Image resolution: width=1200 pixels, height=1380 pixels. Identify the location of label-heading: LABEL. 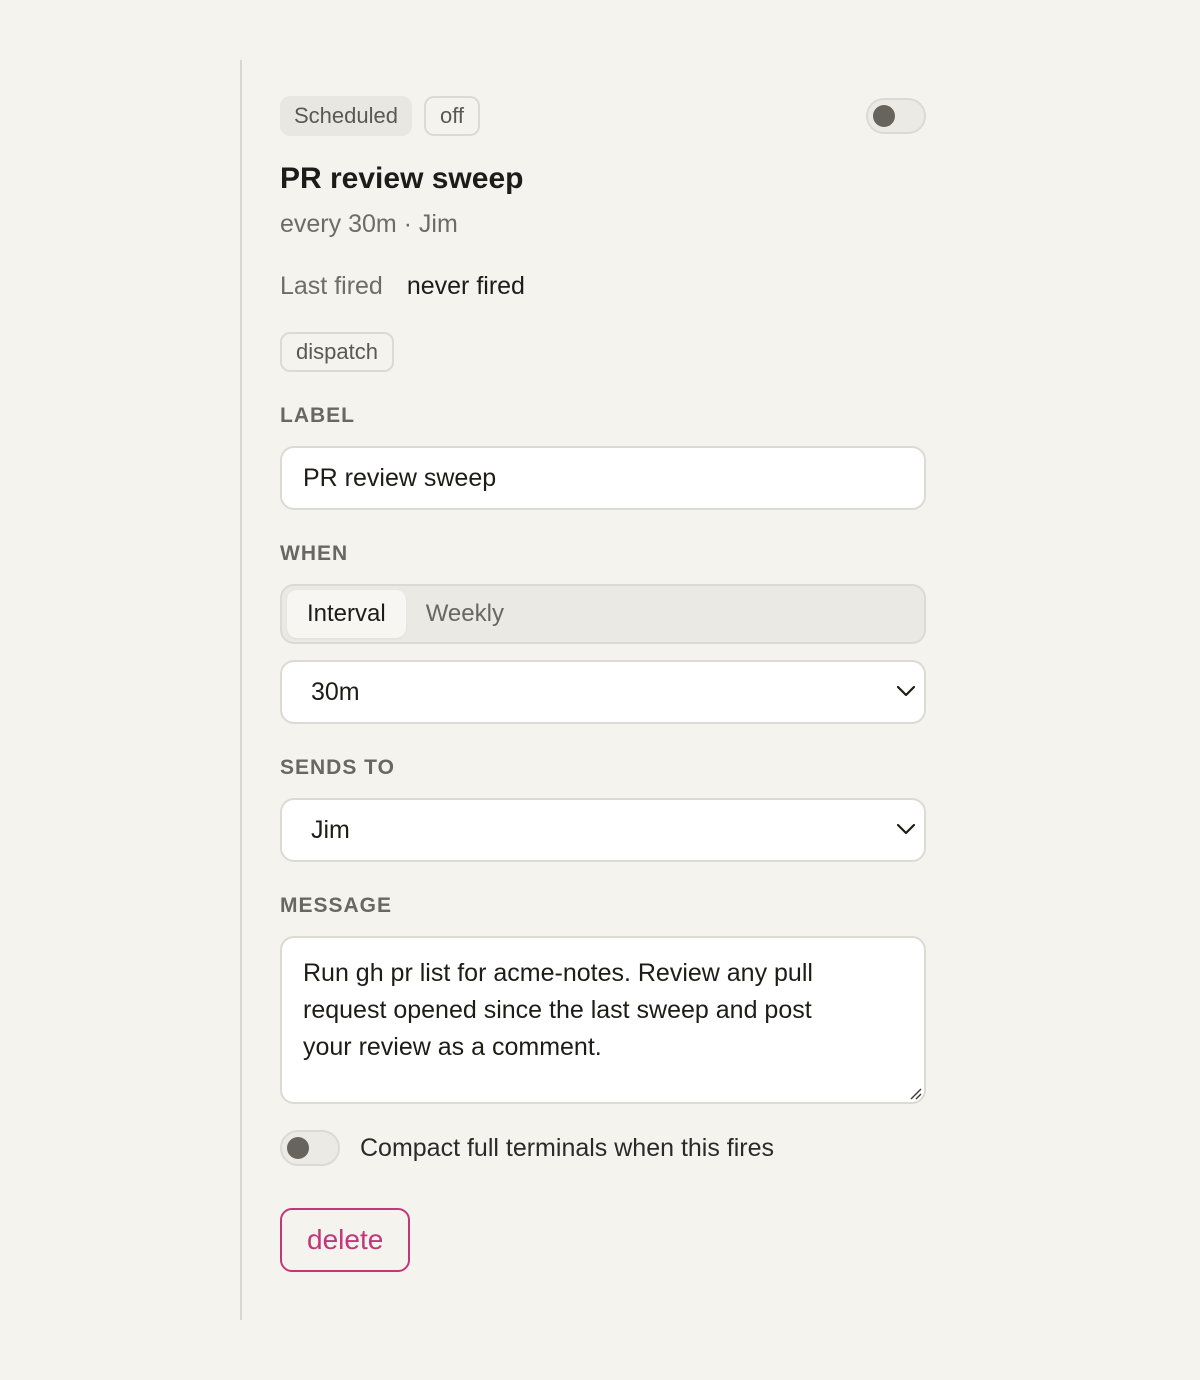
(317, 415).